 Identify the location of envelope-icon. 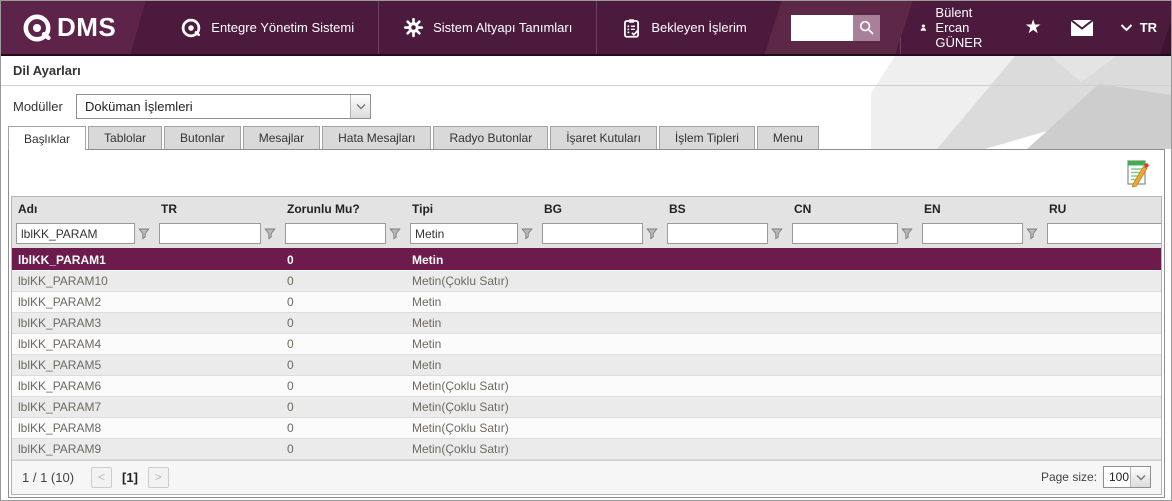
(1082, 27).